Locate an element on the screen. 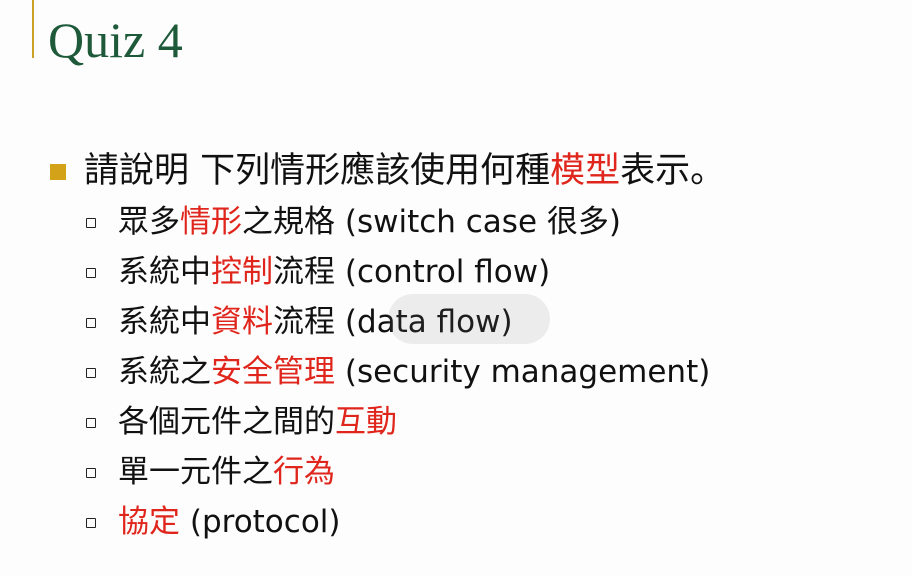  list-item-text: 各個元件之間的互動 is located at coordinates (257, 422).